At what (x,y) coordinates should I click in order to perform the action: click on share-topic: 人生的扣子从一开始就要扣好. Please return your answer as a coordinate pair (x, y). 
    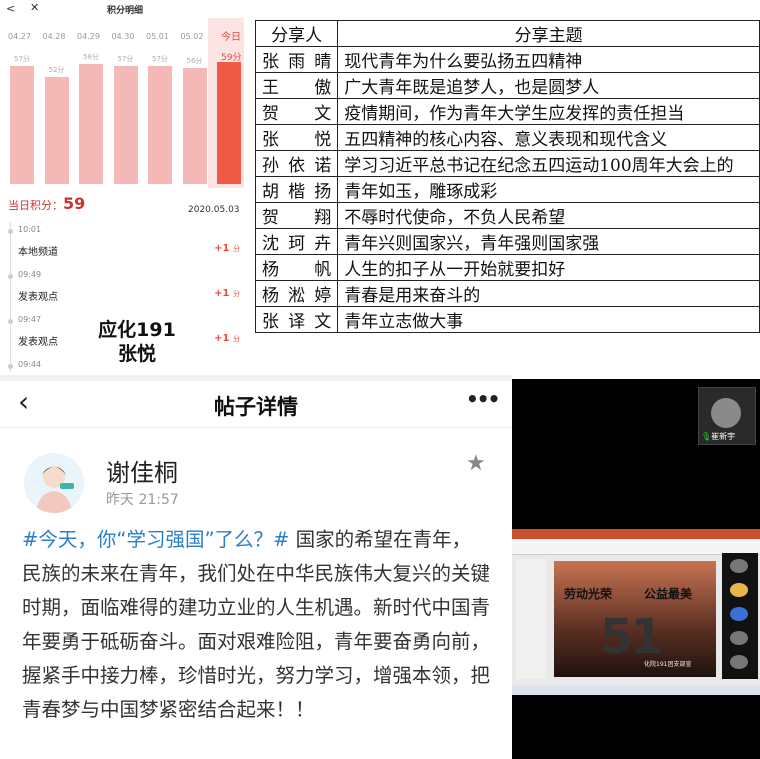
    Looking at the image, I should click on (548, 267).